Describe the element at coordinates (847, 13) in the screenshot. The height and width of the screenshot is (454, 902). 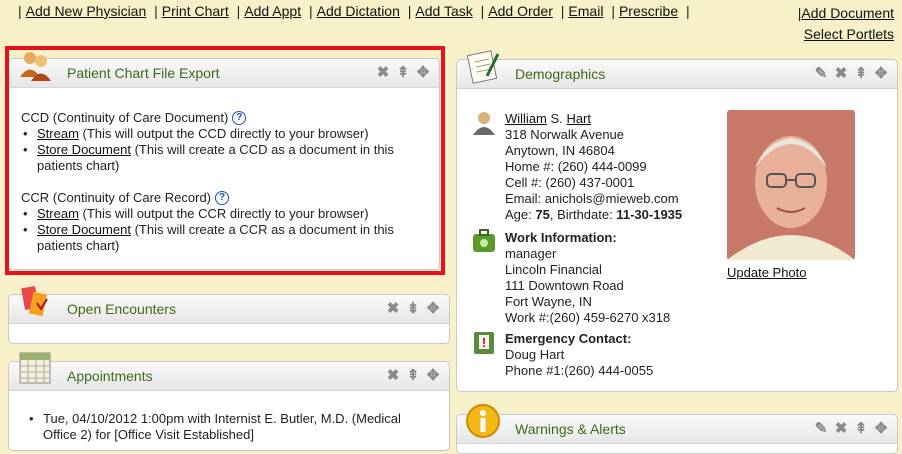
I see `add-document-link: Add Document` at that location.